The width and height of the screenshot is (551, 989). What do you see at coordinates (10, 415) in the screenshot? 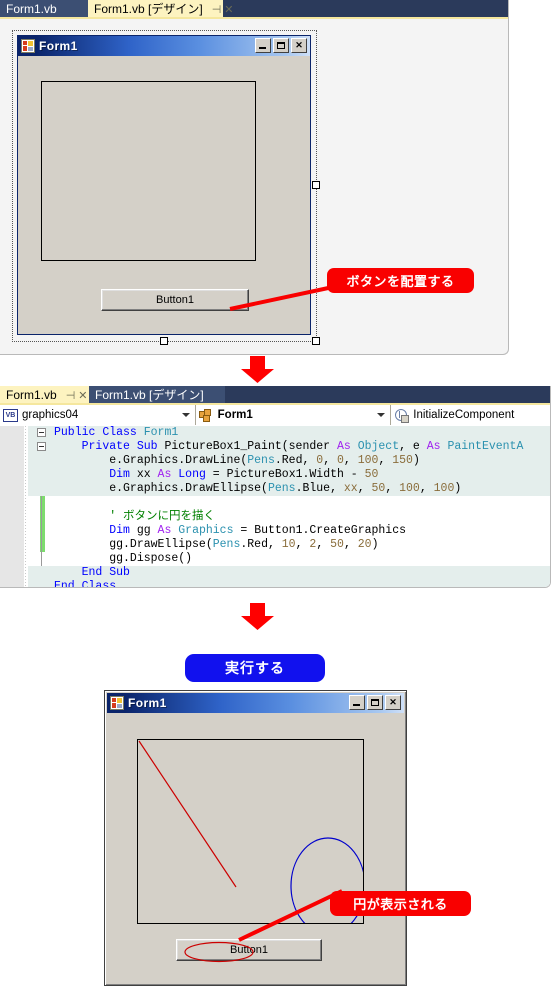
I see `vb-project-icon: VB` at bounding box center [10, 415].